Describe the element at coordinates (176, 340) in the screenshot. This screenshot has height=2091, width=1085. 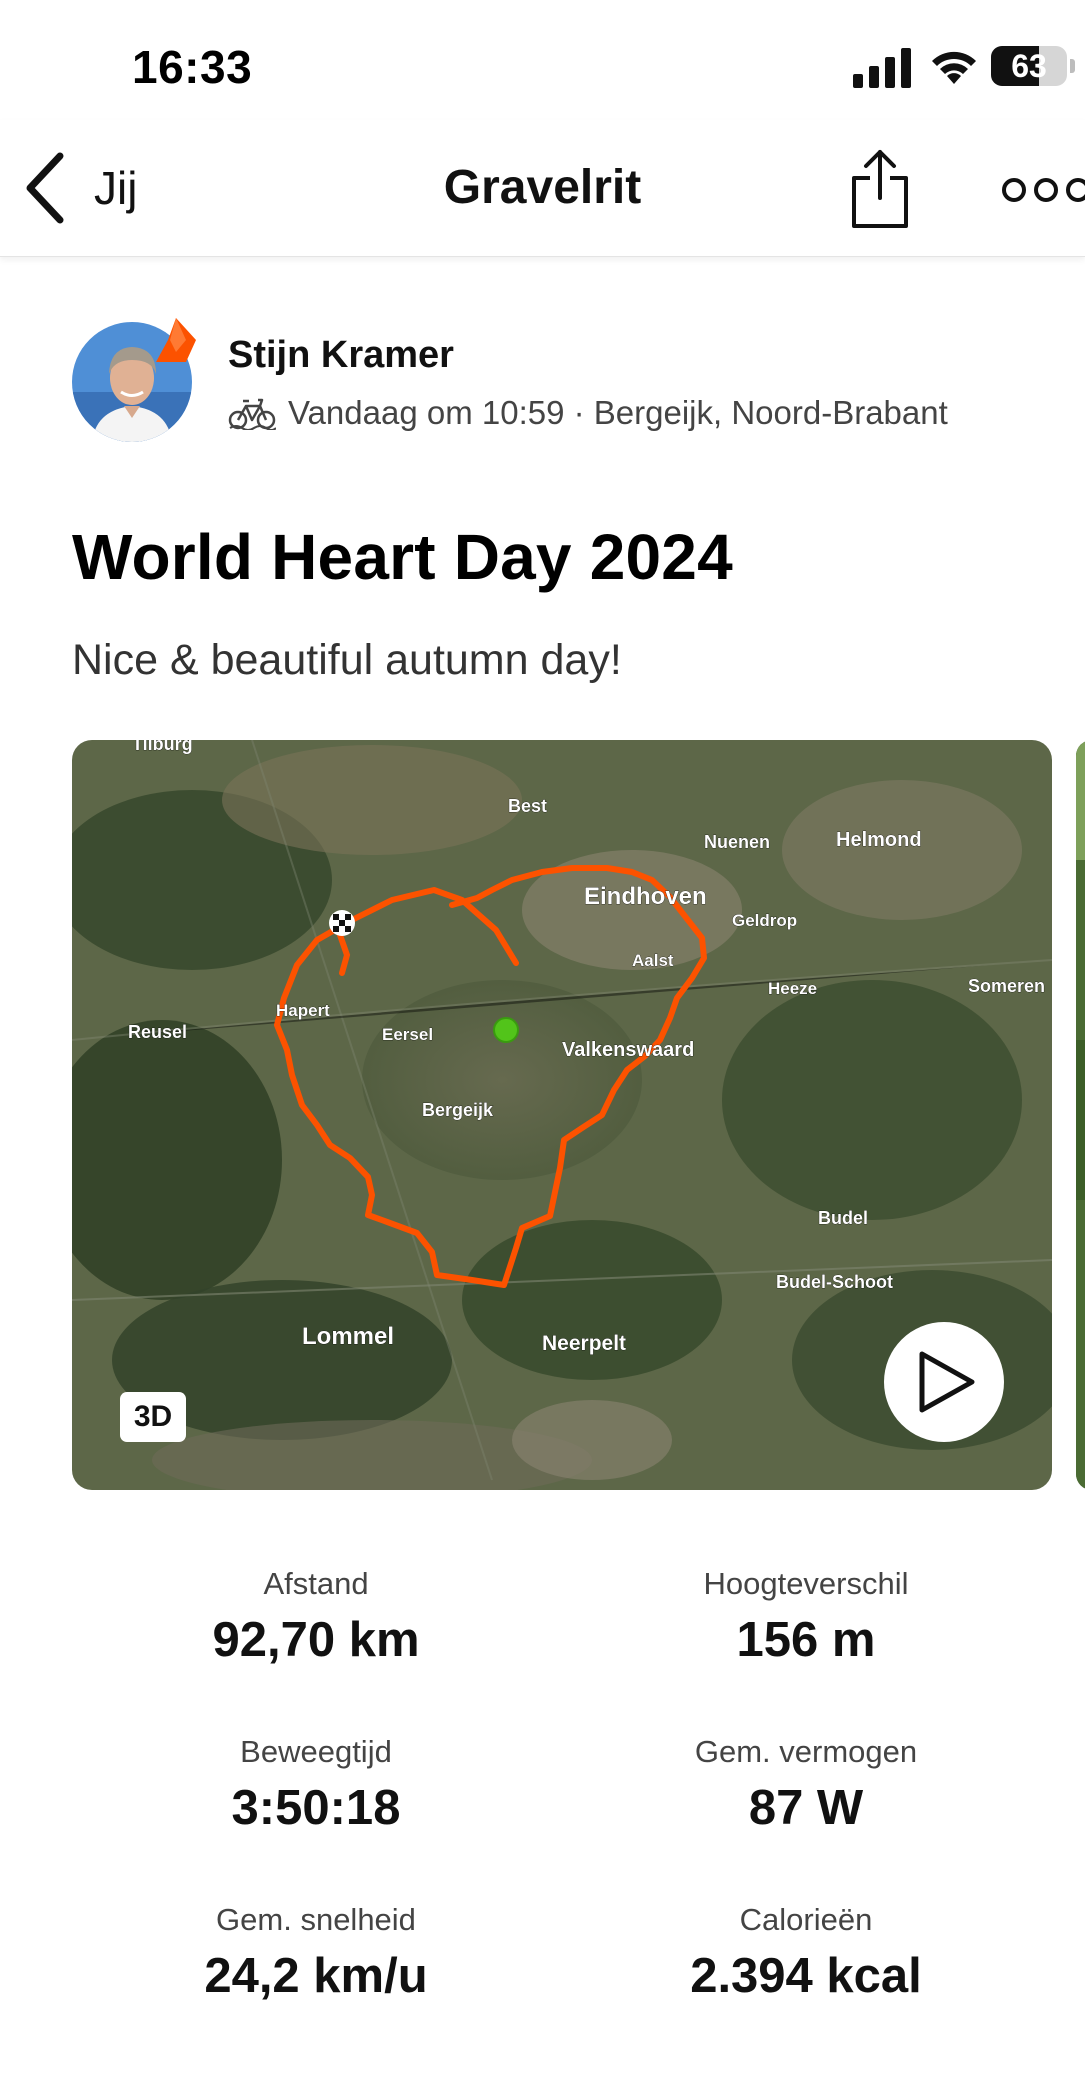
I see `strava-badge-icon` at that location.